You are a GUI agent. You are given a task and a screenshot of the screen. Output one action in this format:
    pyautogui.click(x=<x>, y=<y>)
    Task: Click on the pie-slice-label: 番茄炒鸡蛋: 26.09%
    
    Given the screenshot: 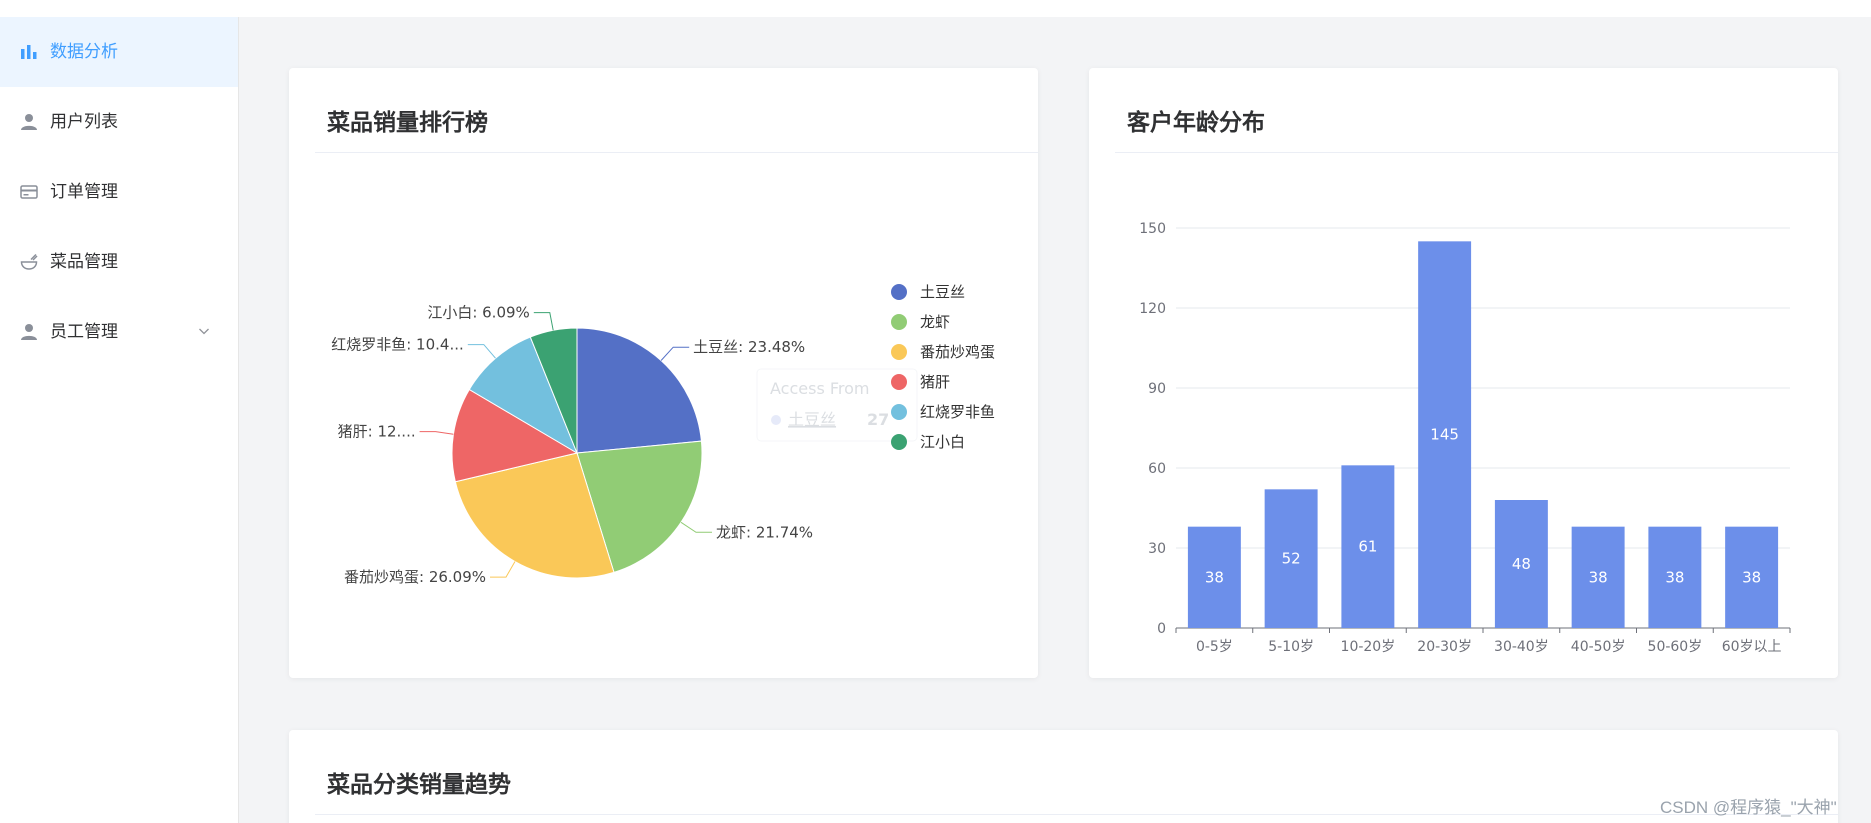 What is the action you would take?
    pyautogui.click(x=415, y=577)
    